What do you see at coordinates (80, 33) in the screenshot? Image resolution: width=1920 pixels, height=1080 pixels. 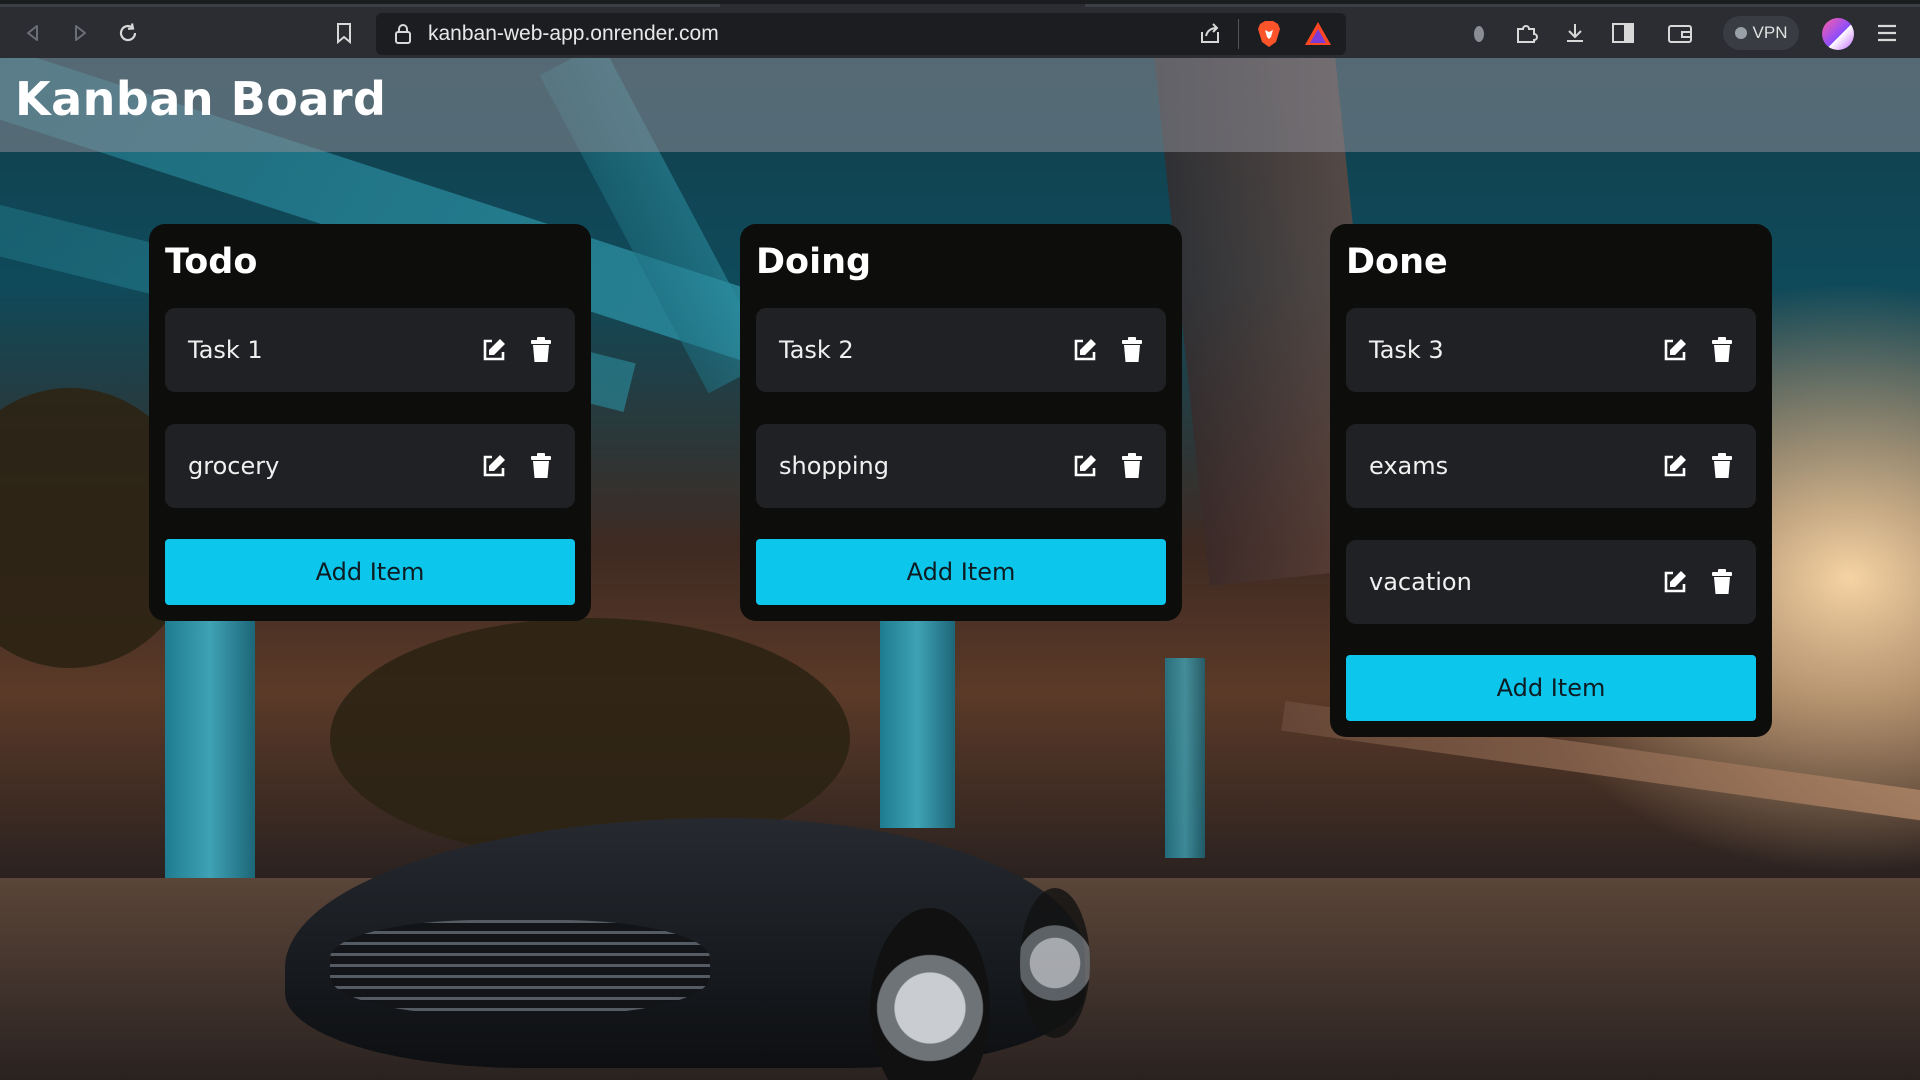 I see `forward-icon` at bounding box center [80, 33].